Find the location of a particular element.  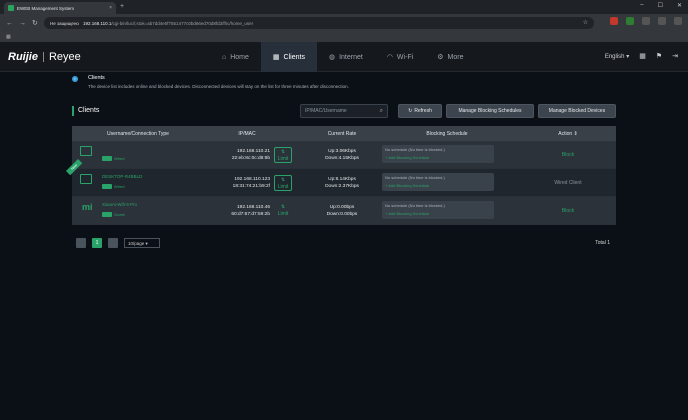

connection-type: Guest is located at coordinates (113, 215).